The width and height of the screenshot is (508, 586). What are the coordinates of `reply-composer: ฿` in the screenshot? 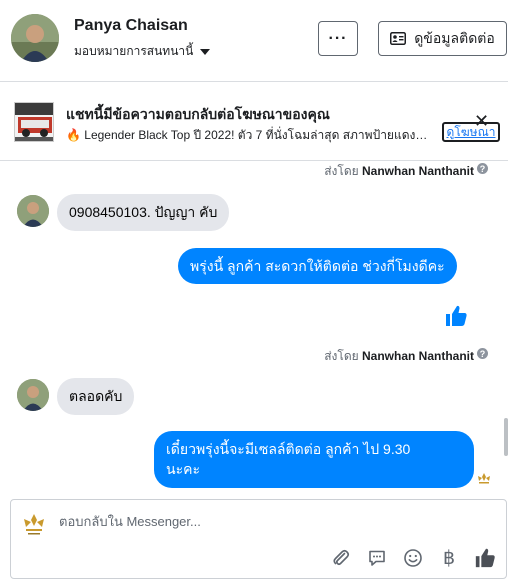 It's located at (258, 539).